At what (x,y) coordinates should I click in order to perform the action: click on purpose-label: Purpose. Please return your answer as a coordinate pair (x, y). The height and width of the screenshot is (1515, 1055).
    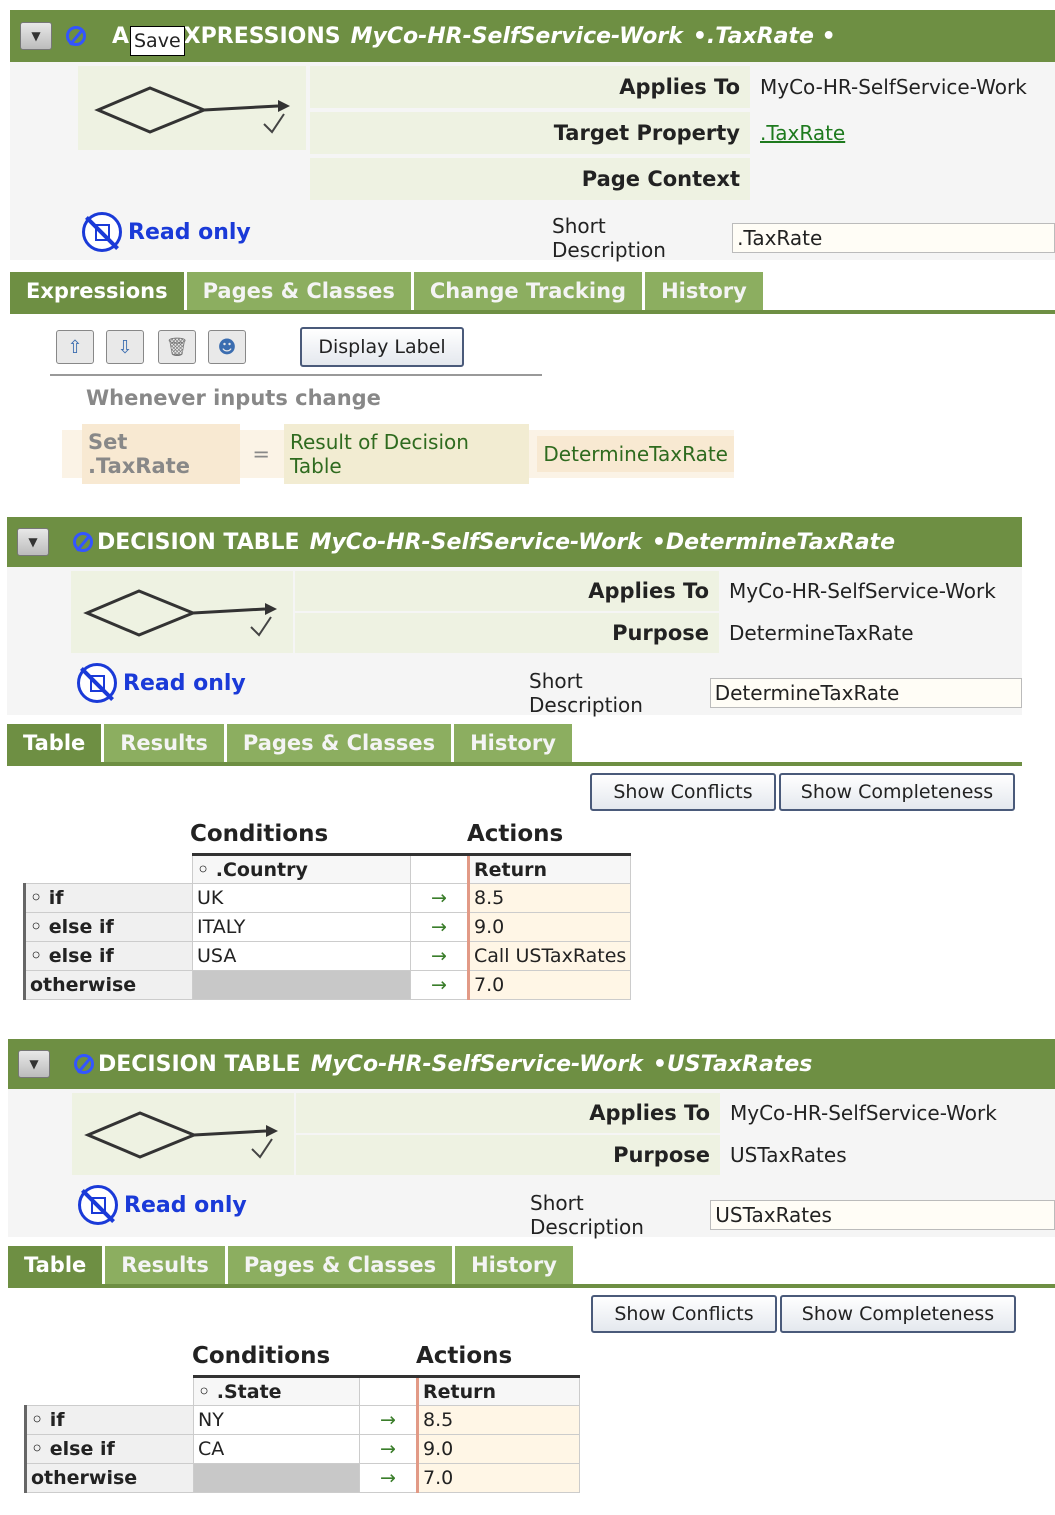
    Looking at the image, I should click on (508, 1155).